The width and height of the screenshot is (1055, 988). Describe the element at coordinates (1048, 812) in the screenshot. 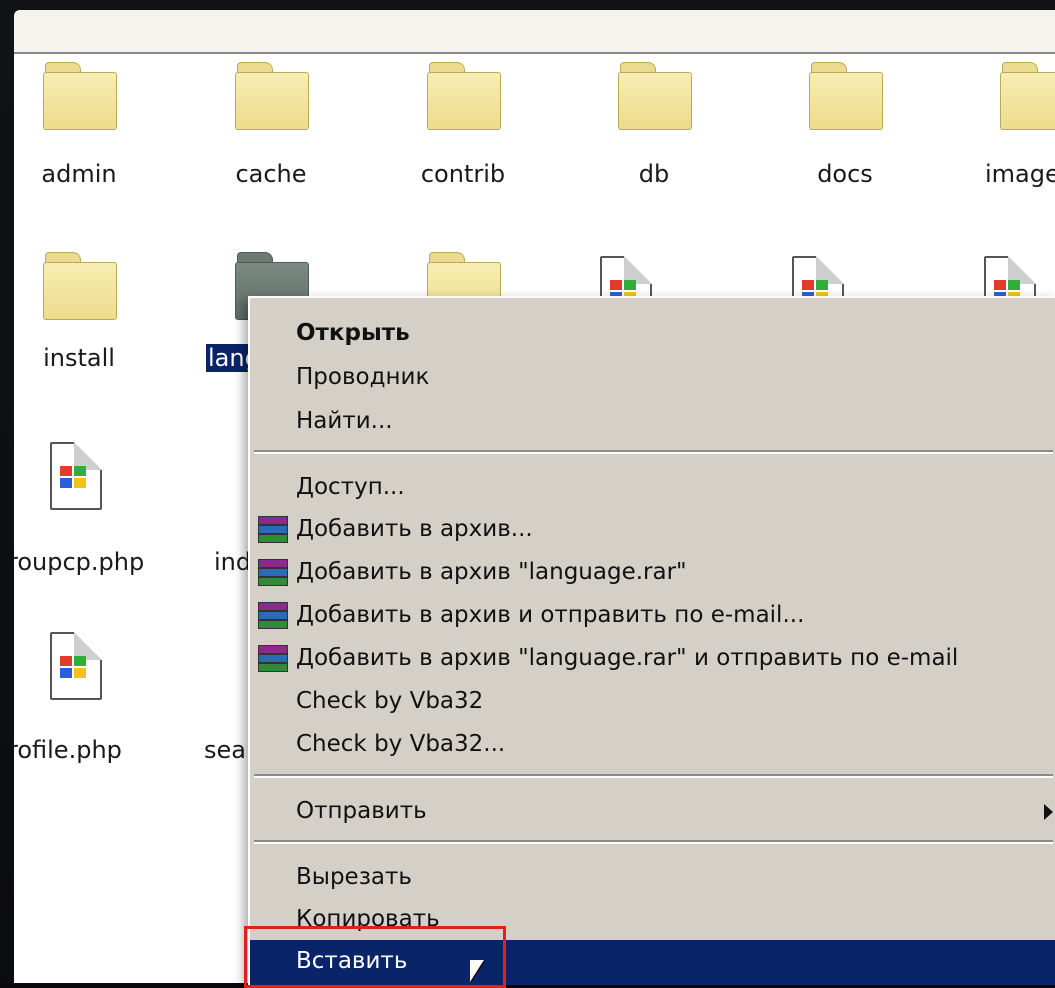

I see `submenu-arrow-icon` at that location.